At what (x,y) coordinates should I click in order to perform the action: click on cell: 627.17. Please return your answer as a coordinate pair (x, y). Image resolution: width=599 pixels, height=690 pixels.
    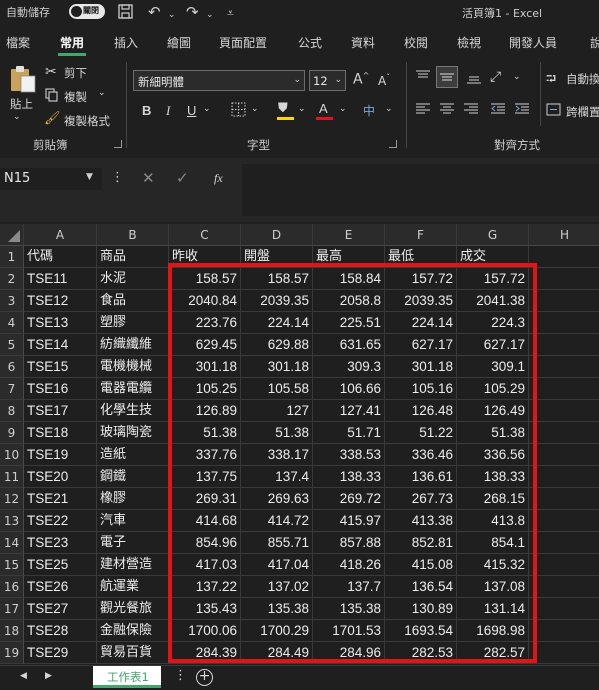
    Looking at the image, I should click on (421, 345).